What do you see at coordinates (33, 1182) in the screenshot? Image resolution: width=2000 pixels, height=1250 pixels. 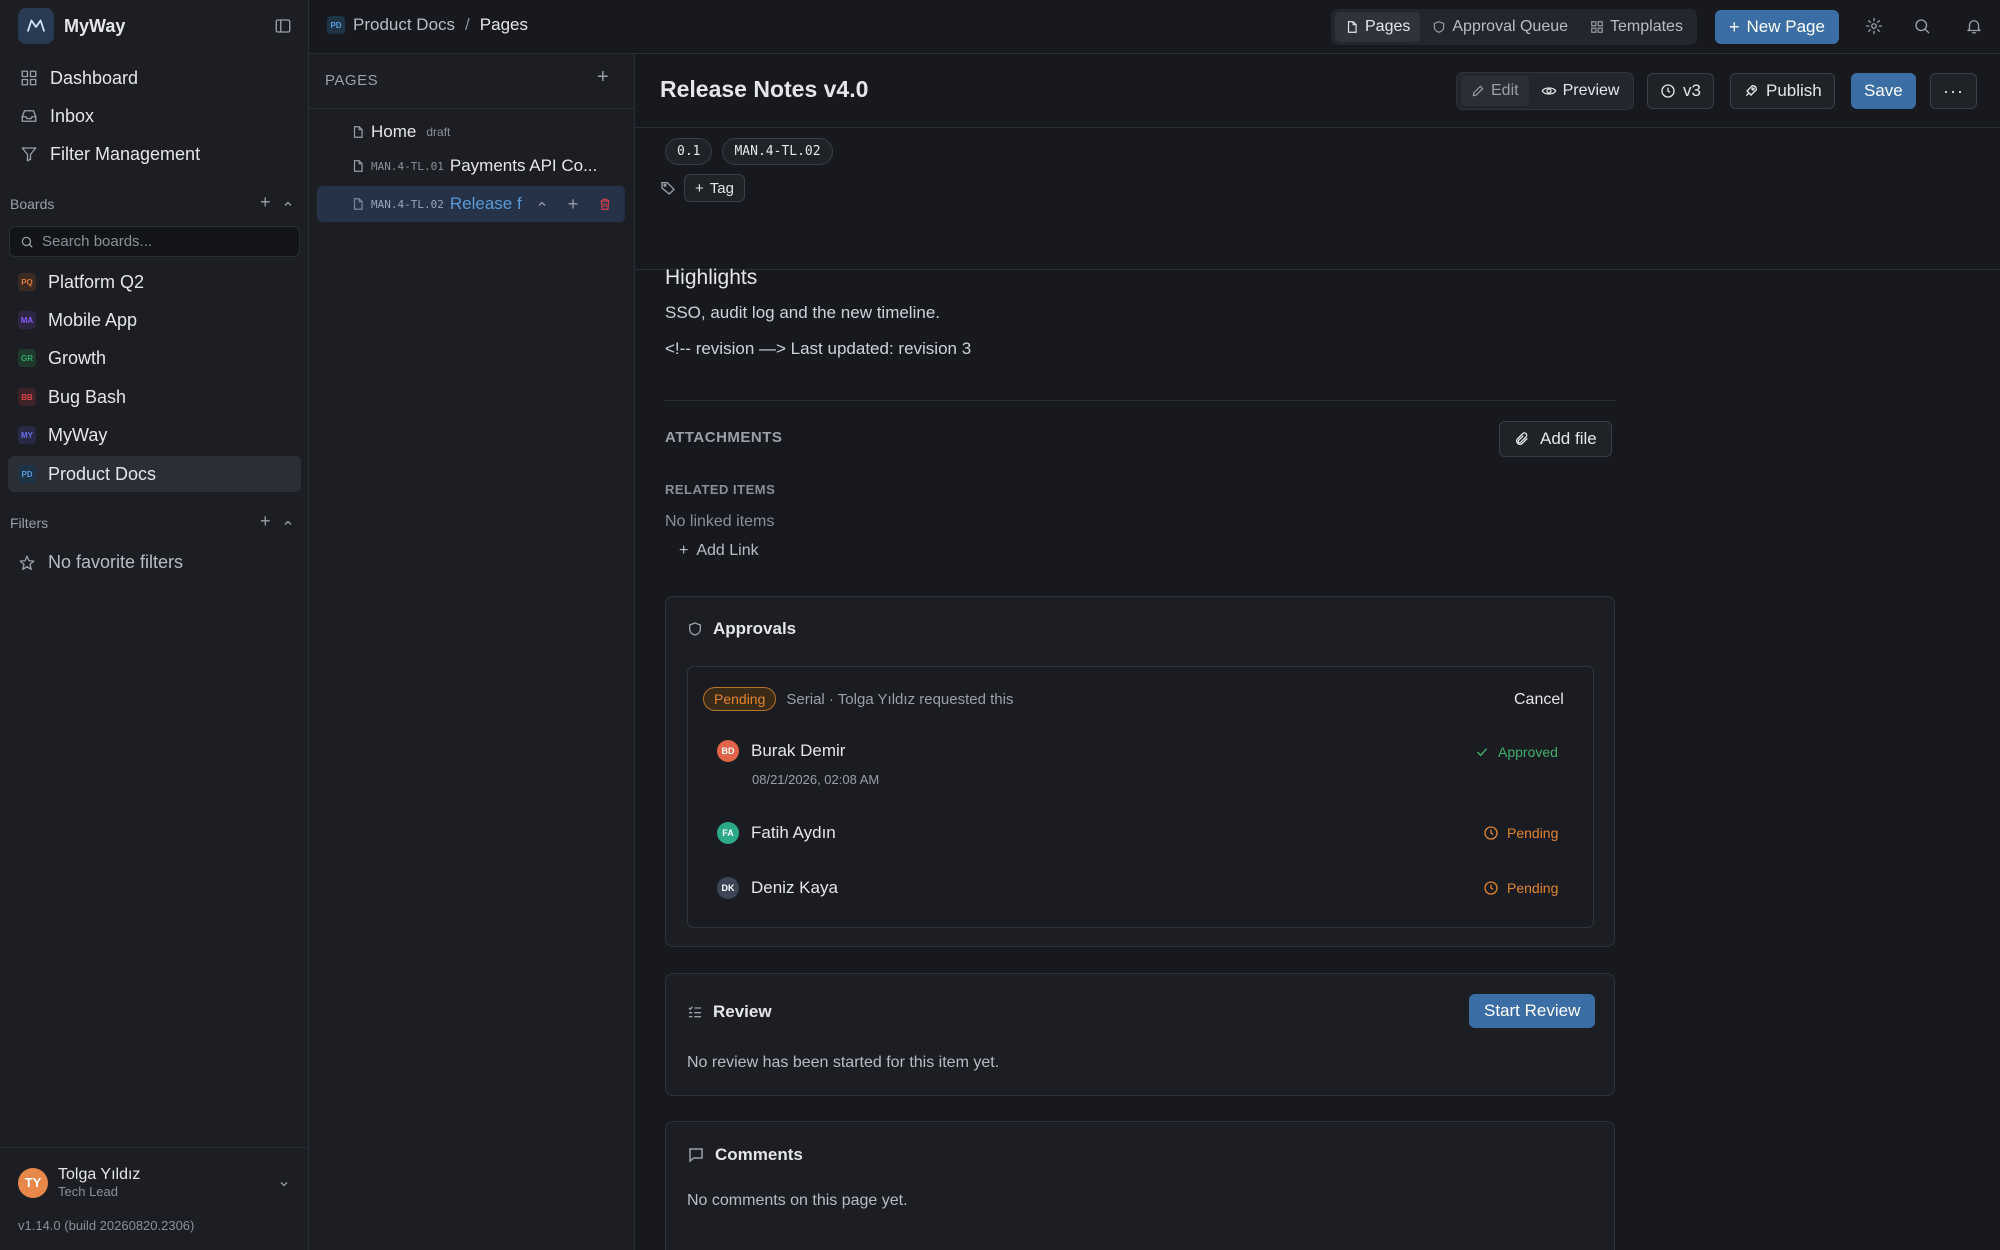 I see `avatar: TY` at bounding box center [33, 1182].